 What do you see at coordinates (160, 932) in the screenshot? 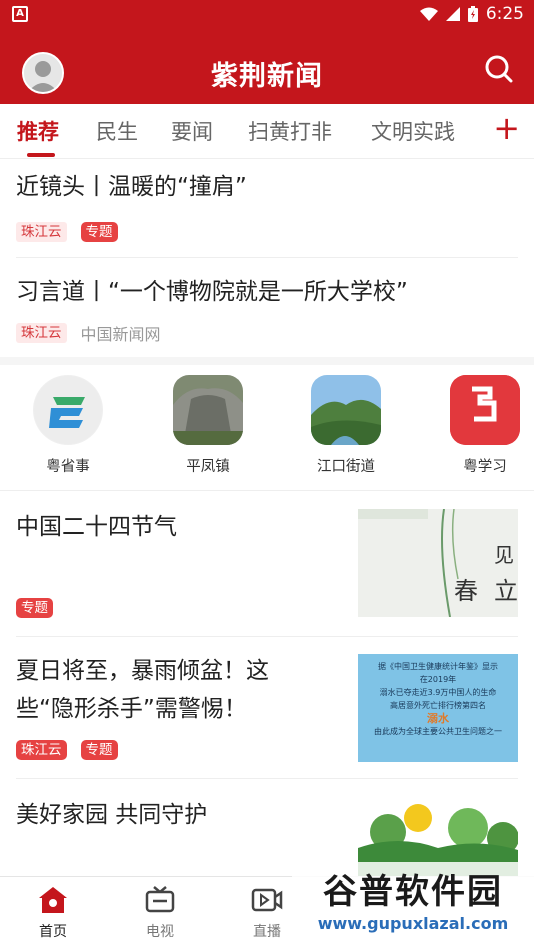
I see `nav-label: 电视` at bounding box center [160, 932].